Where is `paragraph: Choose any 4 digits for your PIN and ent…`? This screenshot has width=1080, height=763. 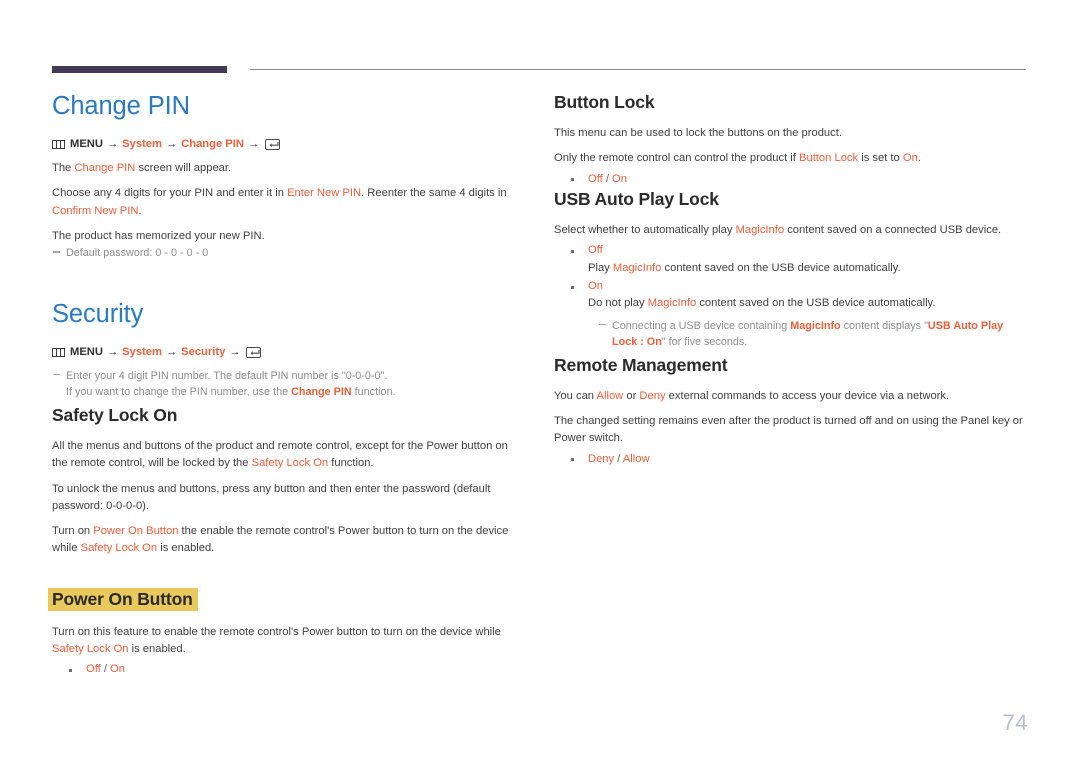
paragraph: Choose any 4 digits for your PIN and ent… is located at coordinates (285, 202).